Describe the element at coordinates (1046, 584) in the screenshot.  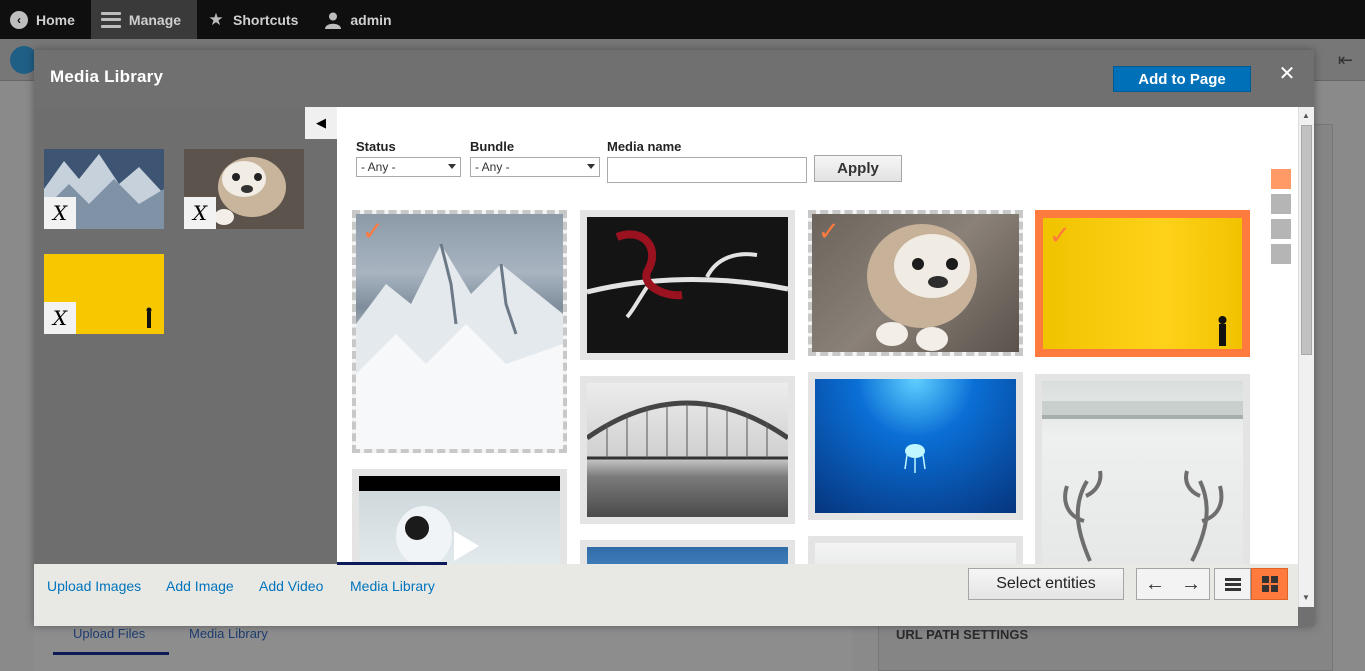
I see `select-entities-button: Select entities` at that location.